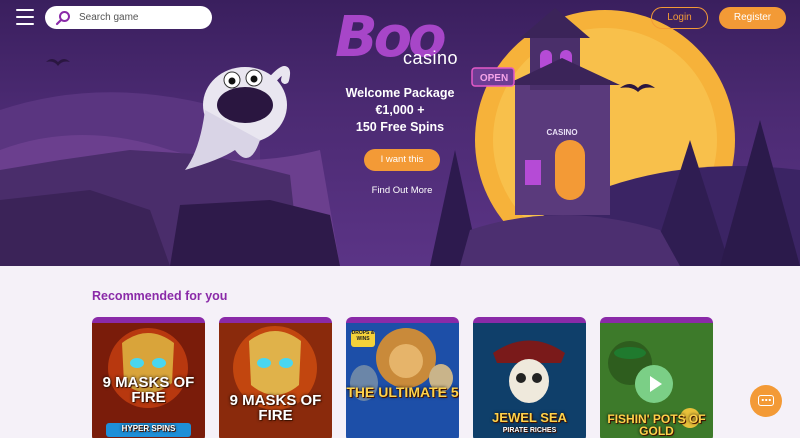  What do you see at coordinates (402, 392) in the screenshot?
I see `game-title: THE ULTIMATE 5` at bounding box center [402, 392].